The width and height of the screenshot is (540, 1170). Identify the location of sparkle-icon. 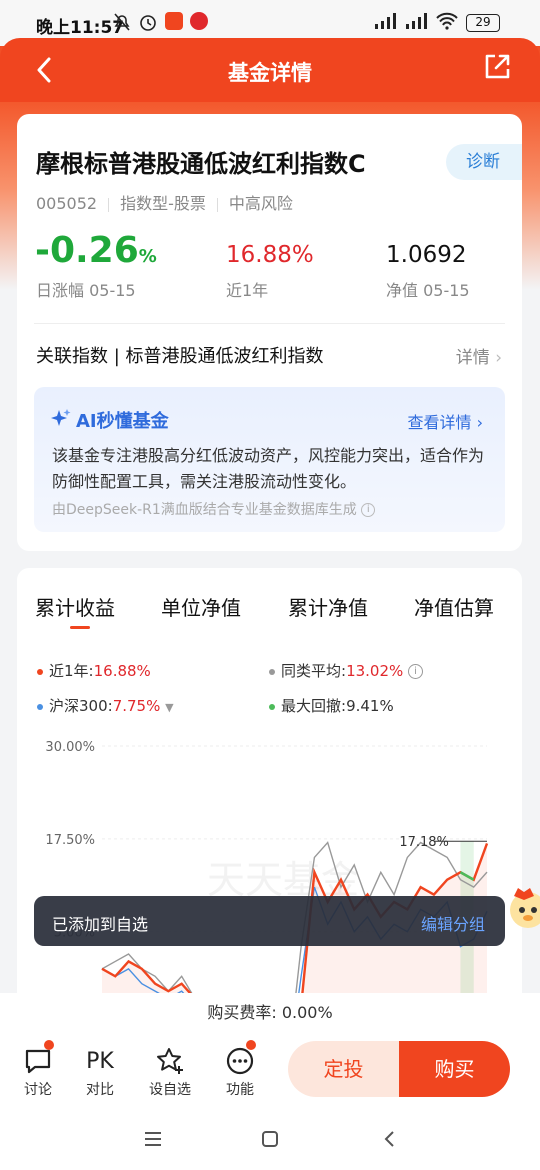
(61, 417).